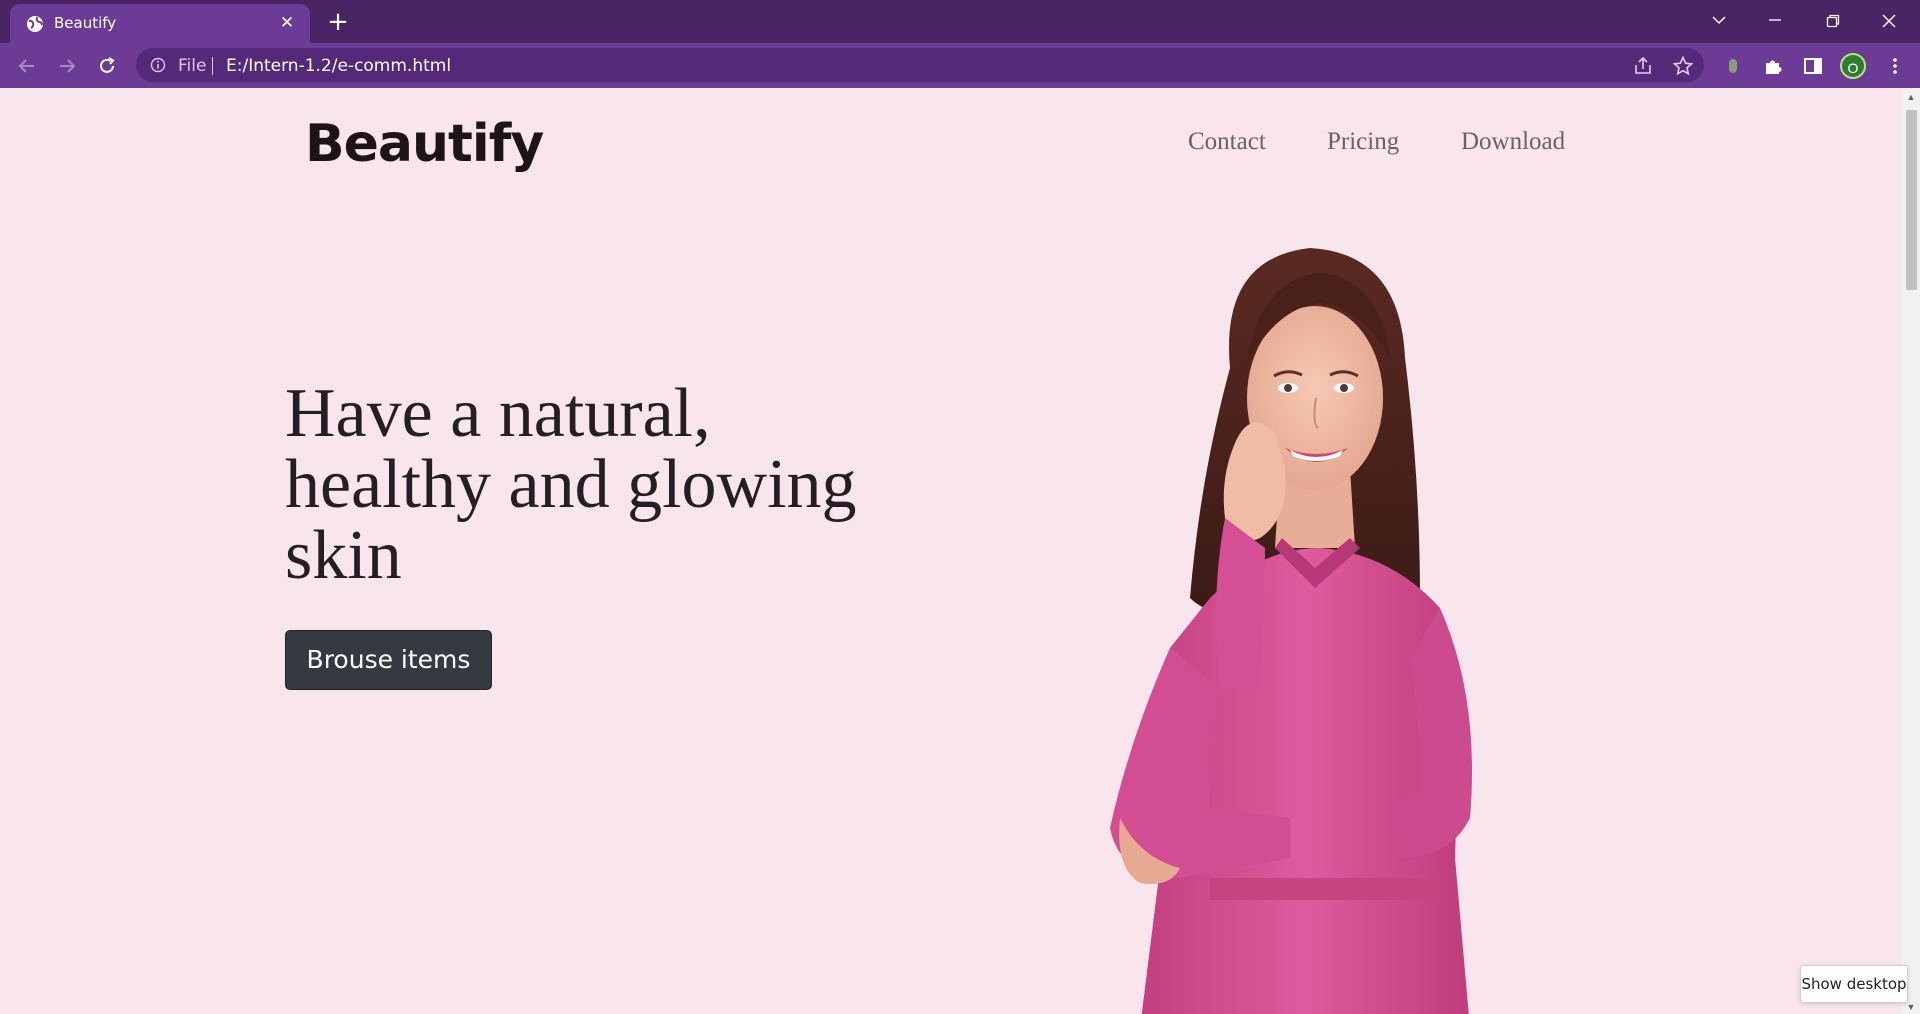  What do you see at coordinates (1911, 97) in the screenshot?
I see `scroll-up-arrow-icon: ▲` at bounding box center [1911, 97].